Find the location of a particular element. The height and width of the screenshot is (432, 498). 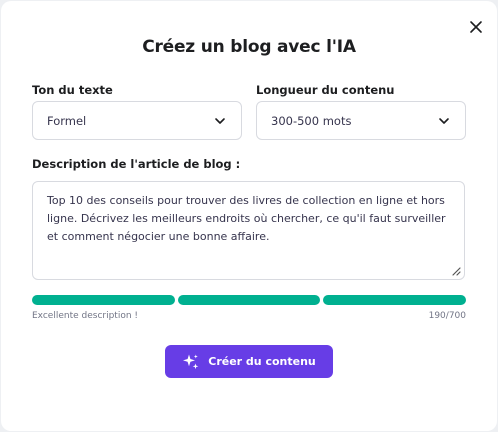

description-quality-bar is located at coordinates (249, 300).